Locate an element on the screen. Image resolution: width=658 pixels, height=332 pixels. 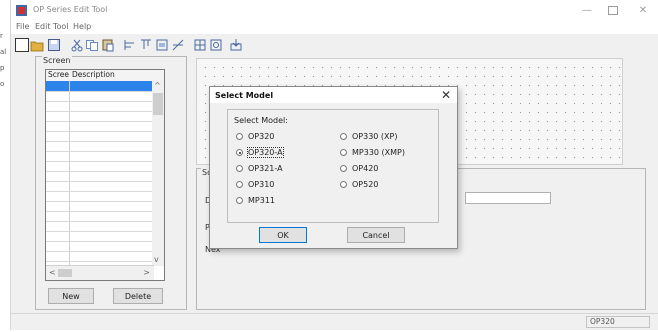
list-rows is located at coordinates (100, 173).